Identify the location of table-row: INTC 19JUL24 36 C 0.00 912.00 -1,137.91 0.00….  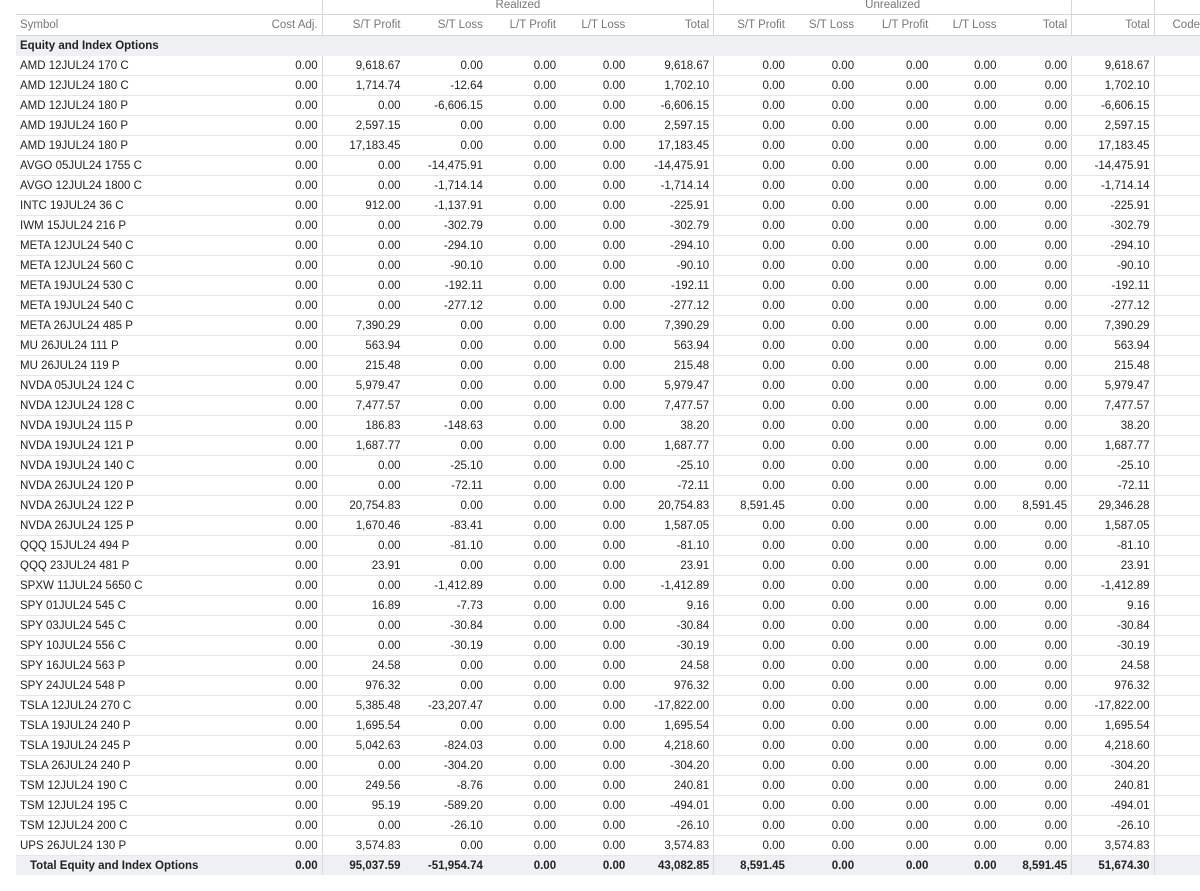
(608, 205).